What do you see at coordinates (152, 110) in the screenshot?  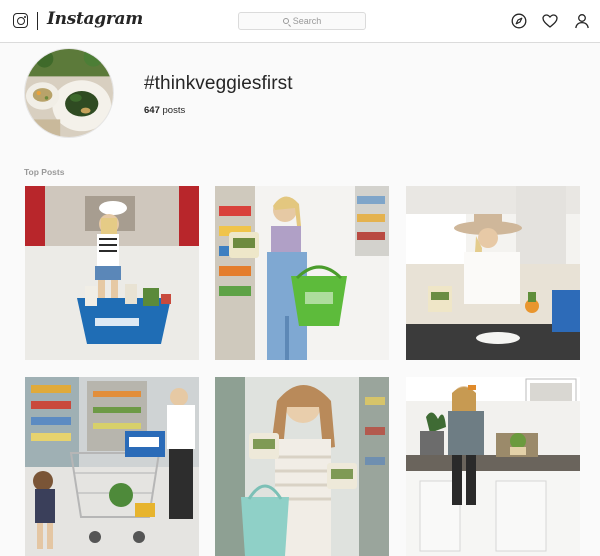 I see `post-count-number: 647` at bounding box center [152, 110].